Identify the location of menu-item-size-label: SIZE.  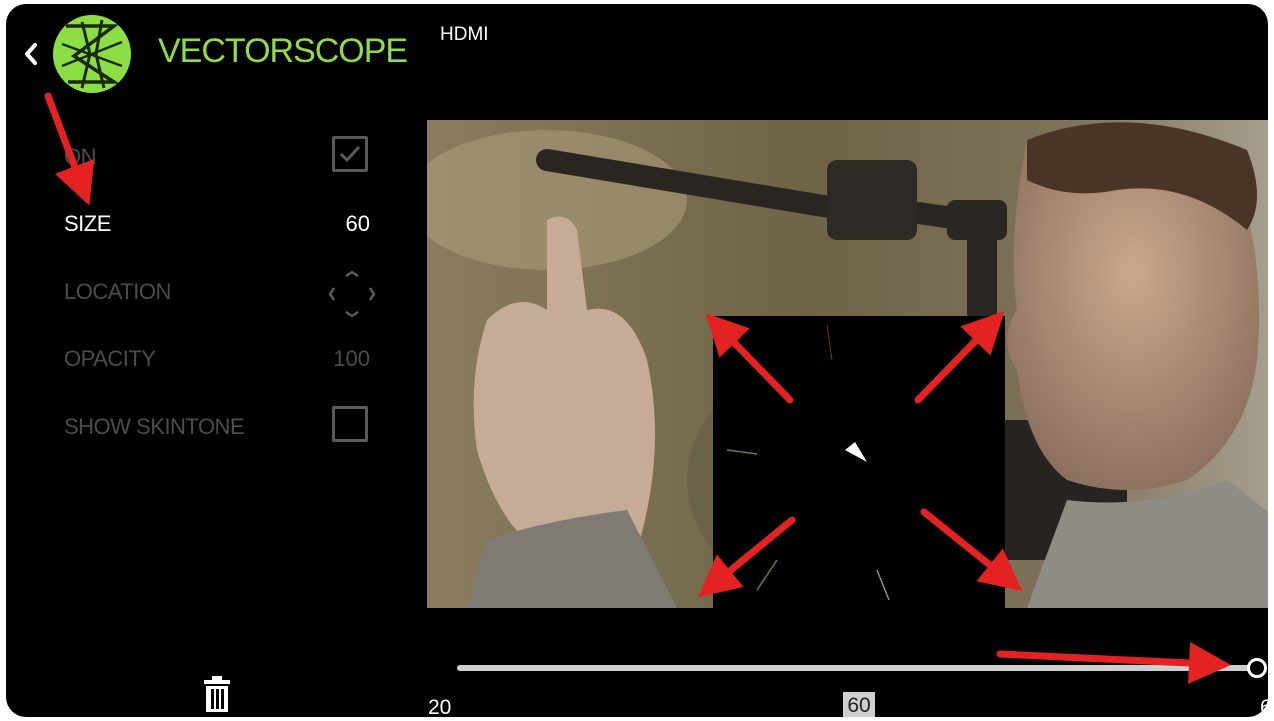
(87, 223).